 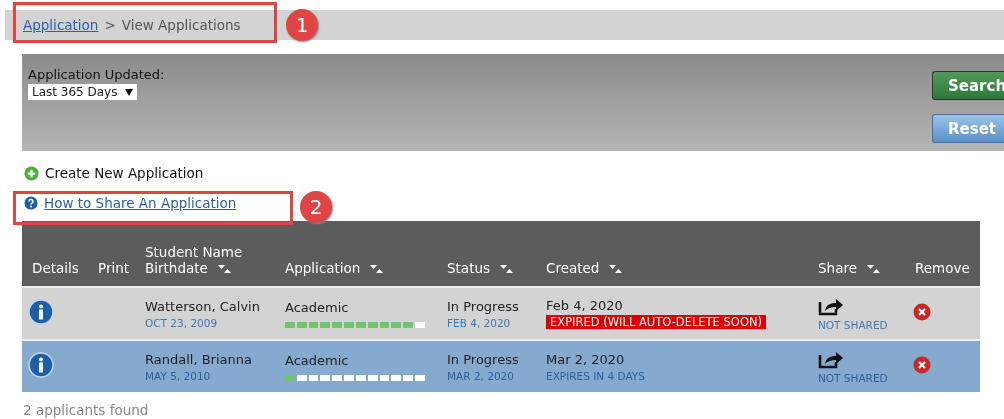 I want to click on help-link: How to Share An Application, so click(x=140, y=203).